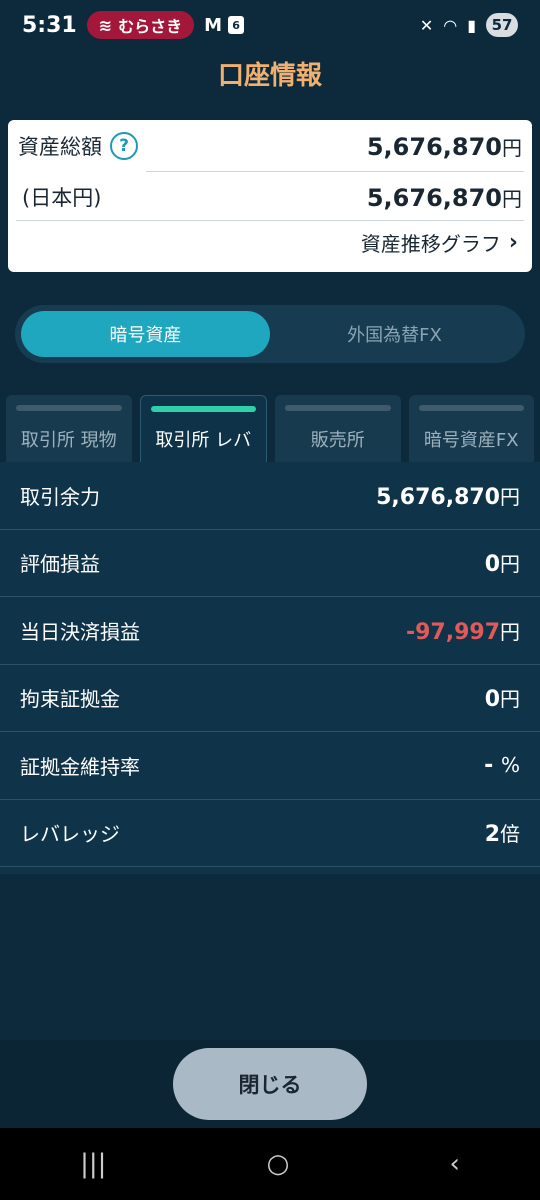  I want to click on system-nav-bar: ||| ○ ‹, so click(270, 1164).